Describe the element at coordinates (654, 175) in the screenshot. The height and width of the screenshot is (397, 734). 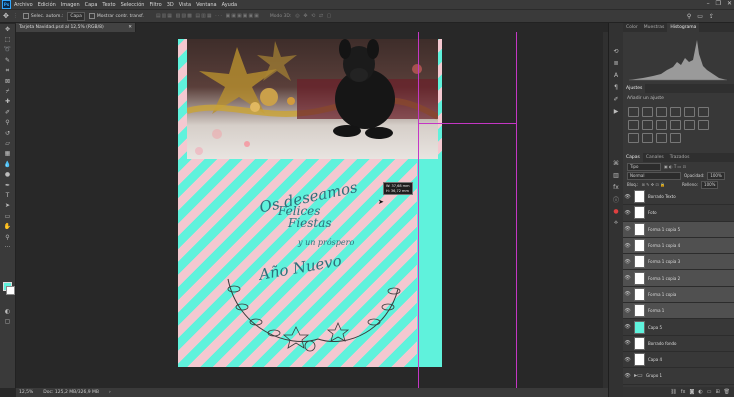
I see `blend-mode-dropdown: Normal` at that location.